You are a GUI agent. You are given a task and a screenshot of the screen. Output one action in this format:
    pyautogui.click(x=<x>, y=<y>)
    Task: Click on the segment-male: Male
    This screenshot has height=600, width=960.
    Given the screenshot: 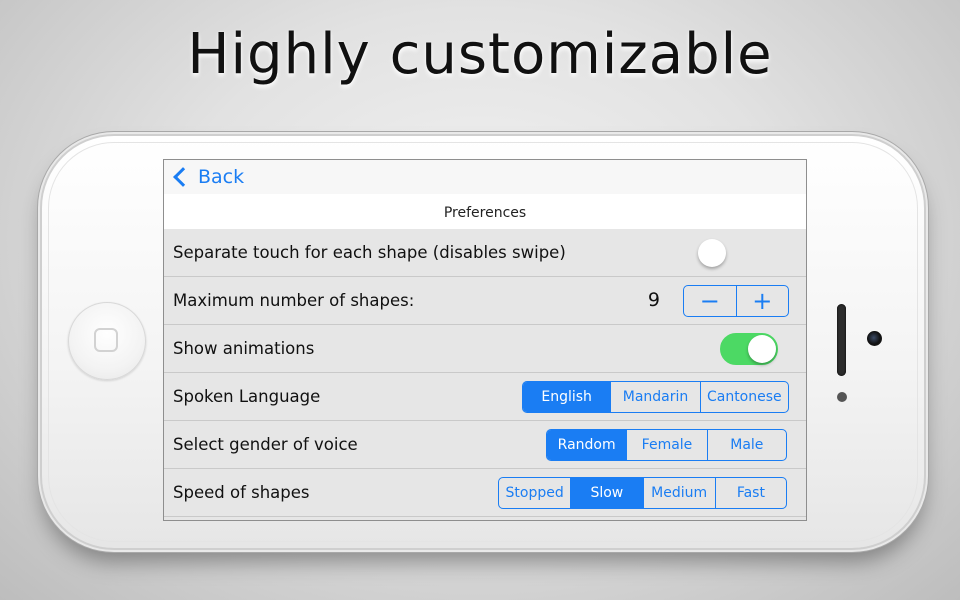 What is the action you would take?
    pyautogui.click(x=746, y=445)
    